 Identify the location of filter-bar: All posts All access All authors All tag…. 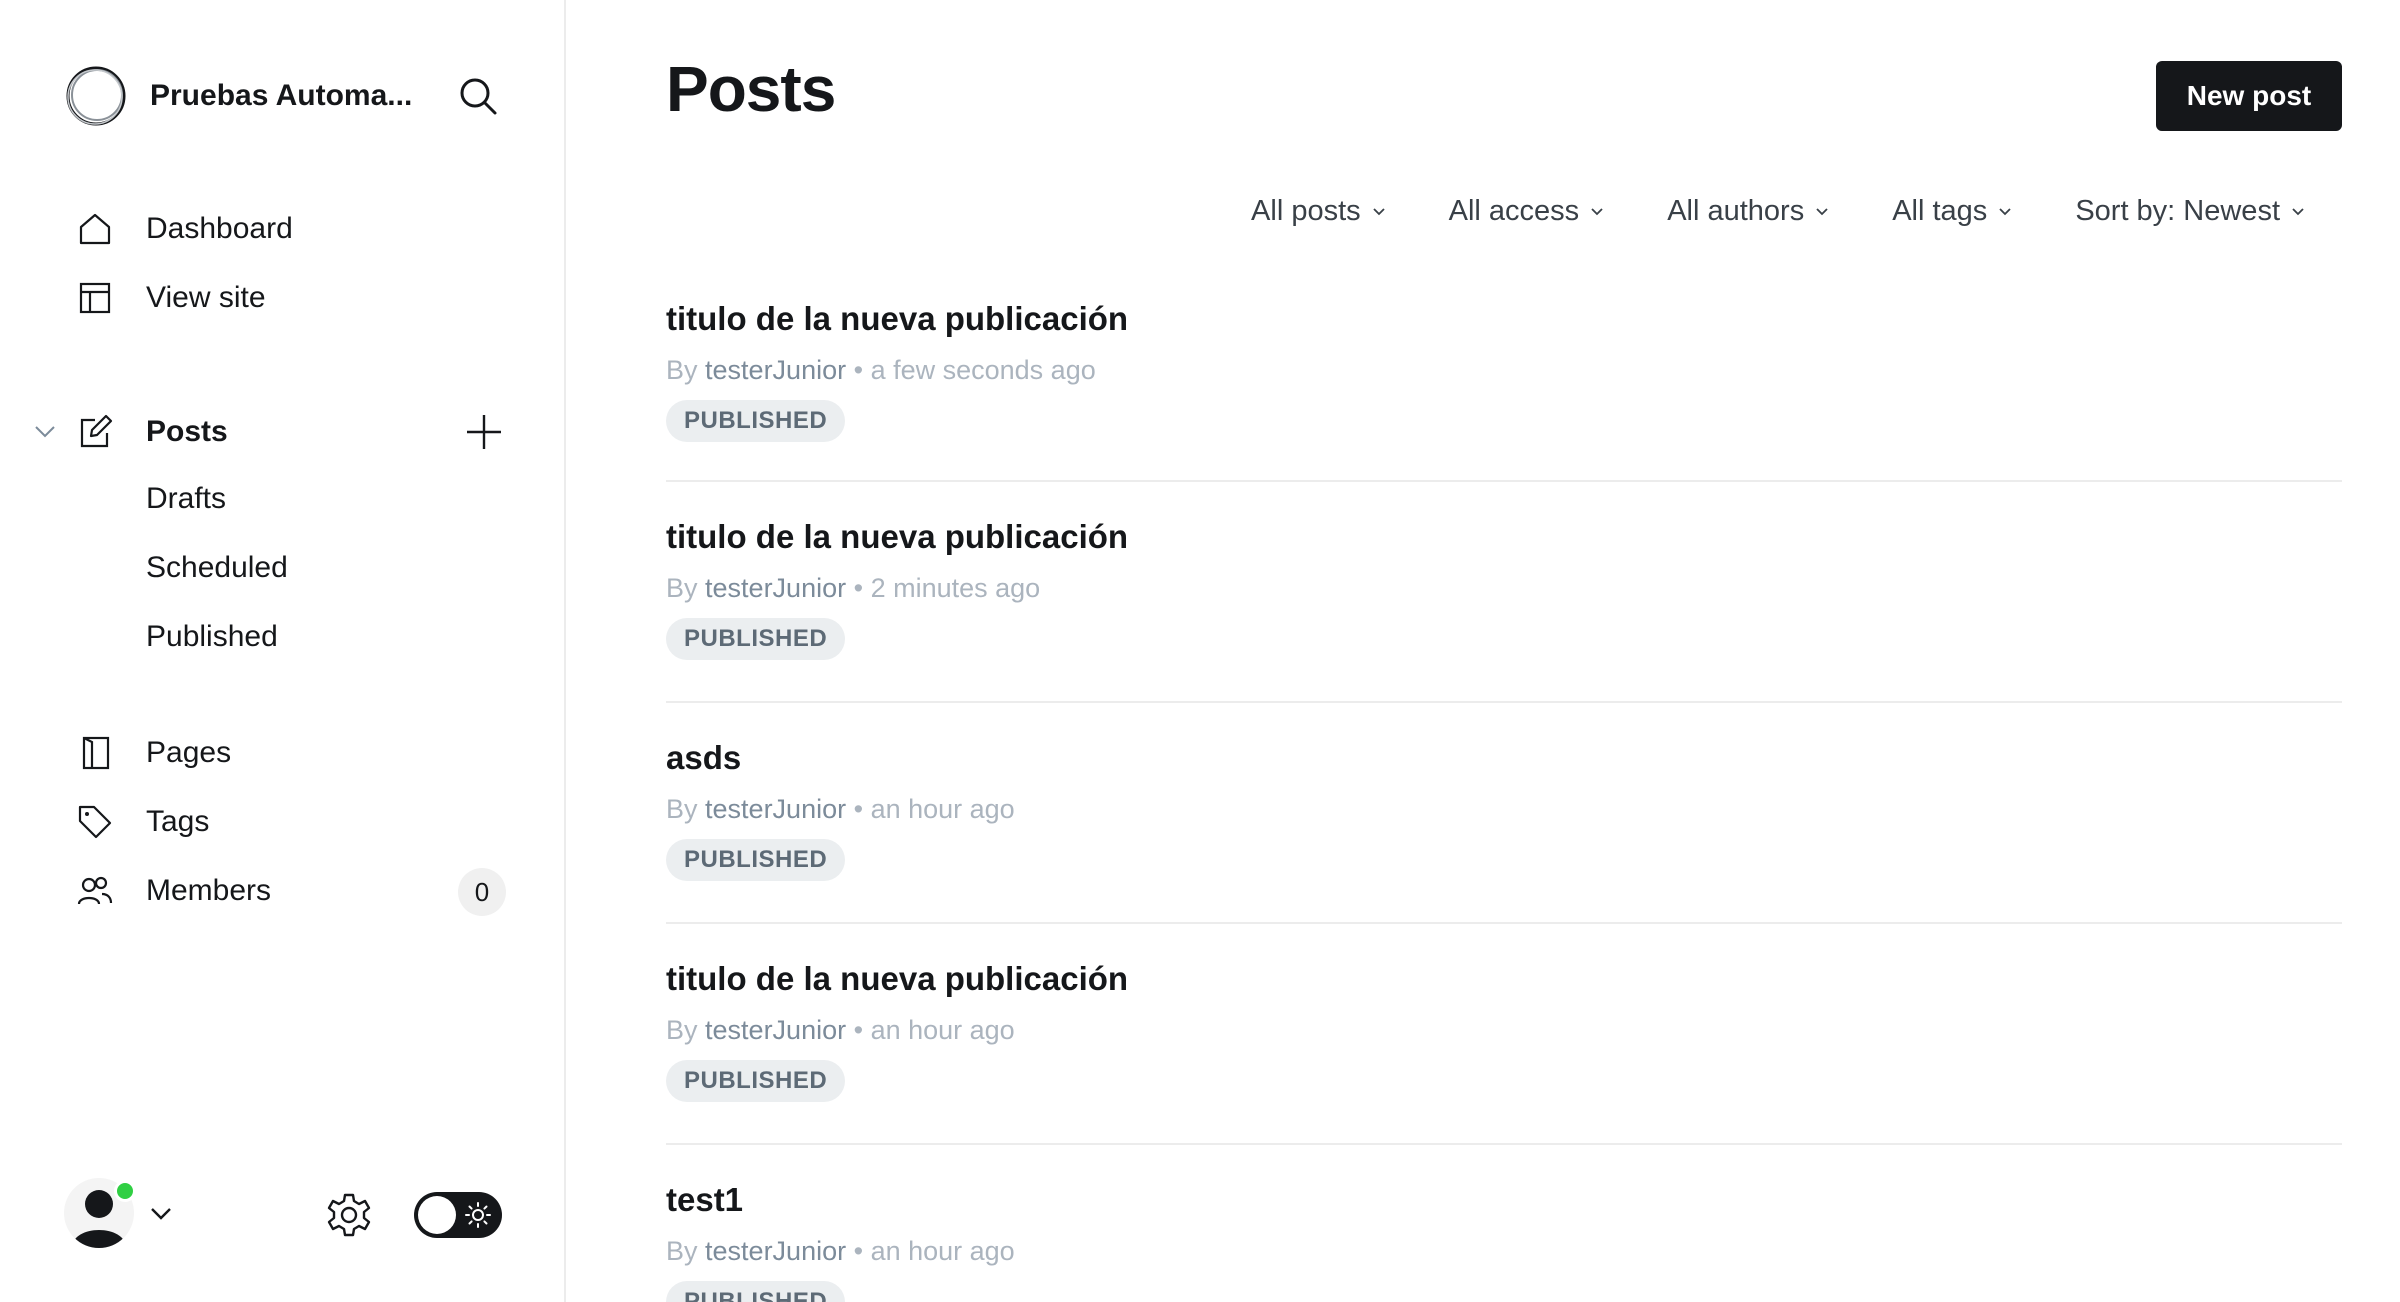
(1747, 211).